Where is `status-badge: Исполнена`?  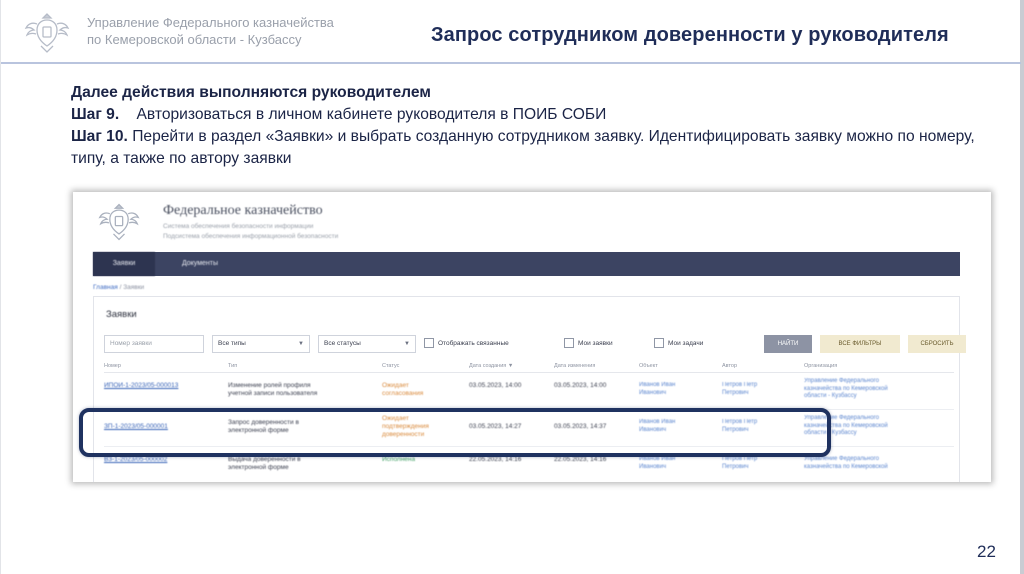
status-badge: Исполнена is located at coordinates (399, 459).